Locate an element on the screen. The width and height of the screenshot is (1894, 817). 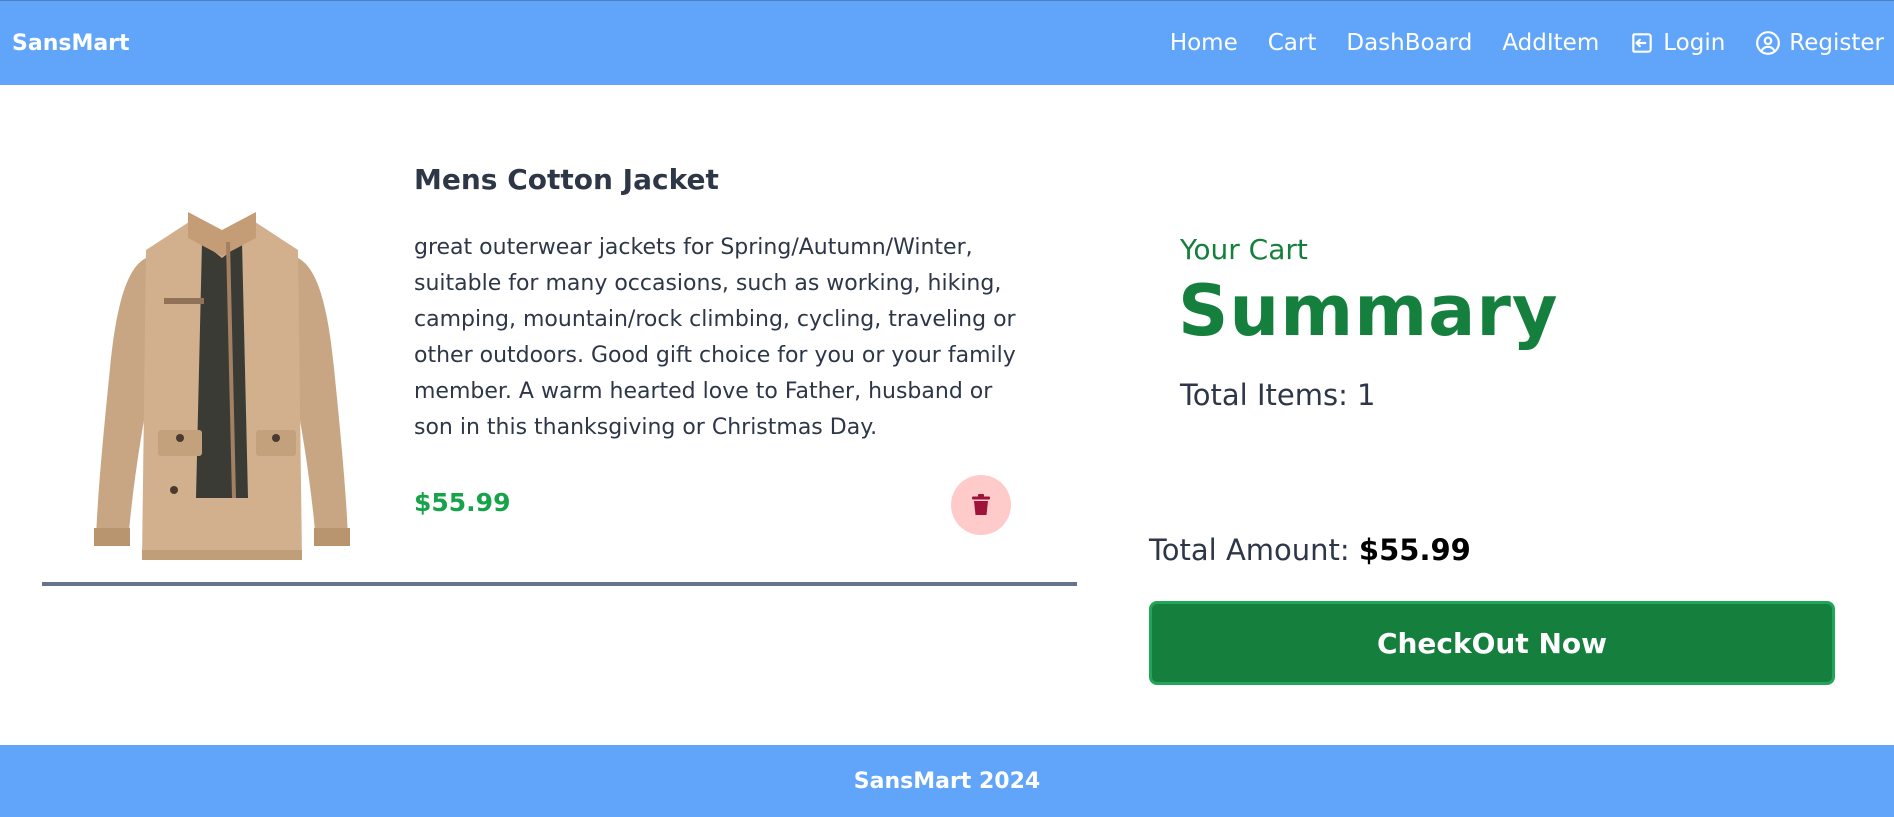
nav-cart: Cart is located at coordinates (1292, 43).